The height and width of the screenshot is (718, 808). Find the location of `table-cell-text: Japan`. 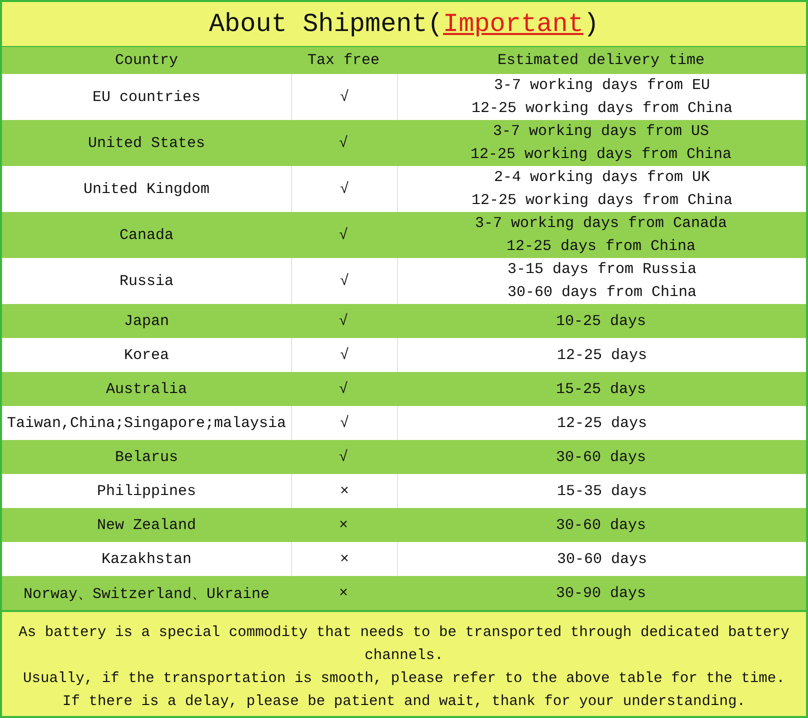

table-cell-text: Japan is located at coordinates (146, 322).